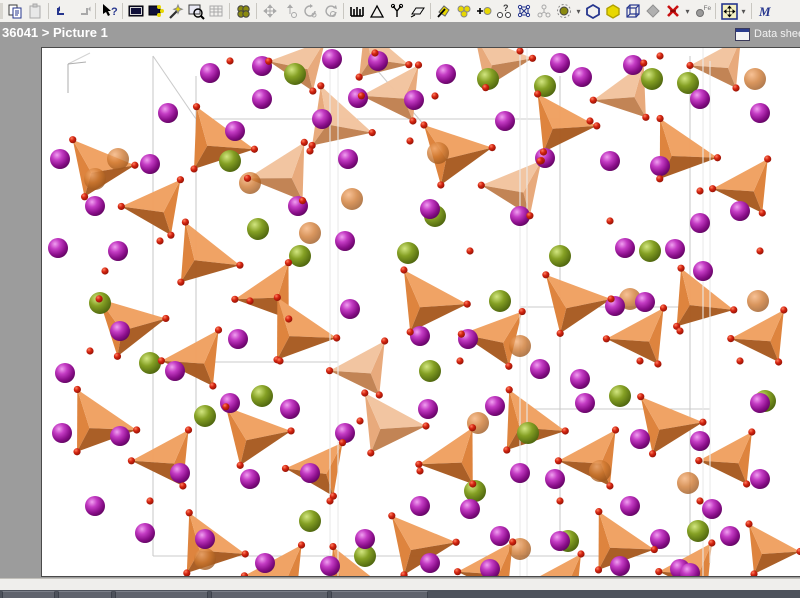 The width and height of the screenshot is (800, 598). Describe the element at coordinates (578, 11) in the screenshot. I see `dropdown-caret: ▾` at that location.